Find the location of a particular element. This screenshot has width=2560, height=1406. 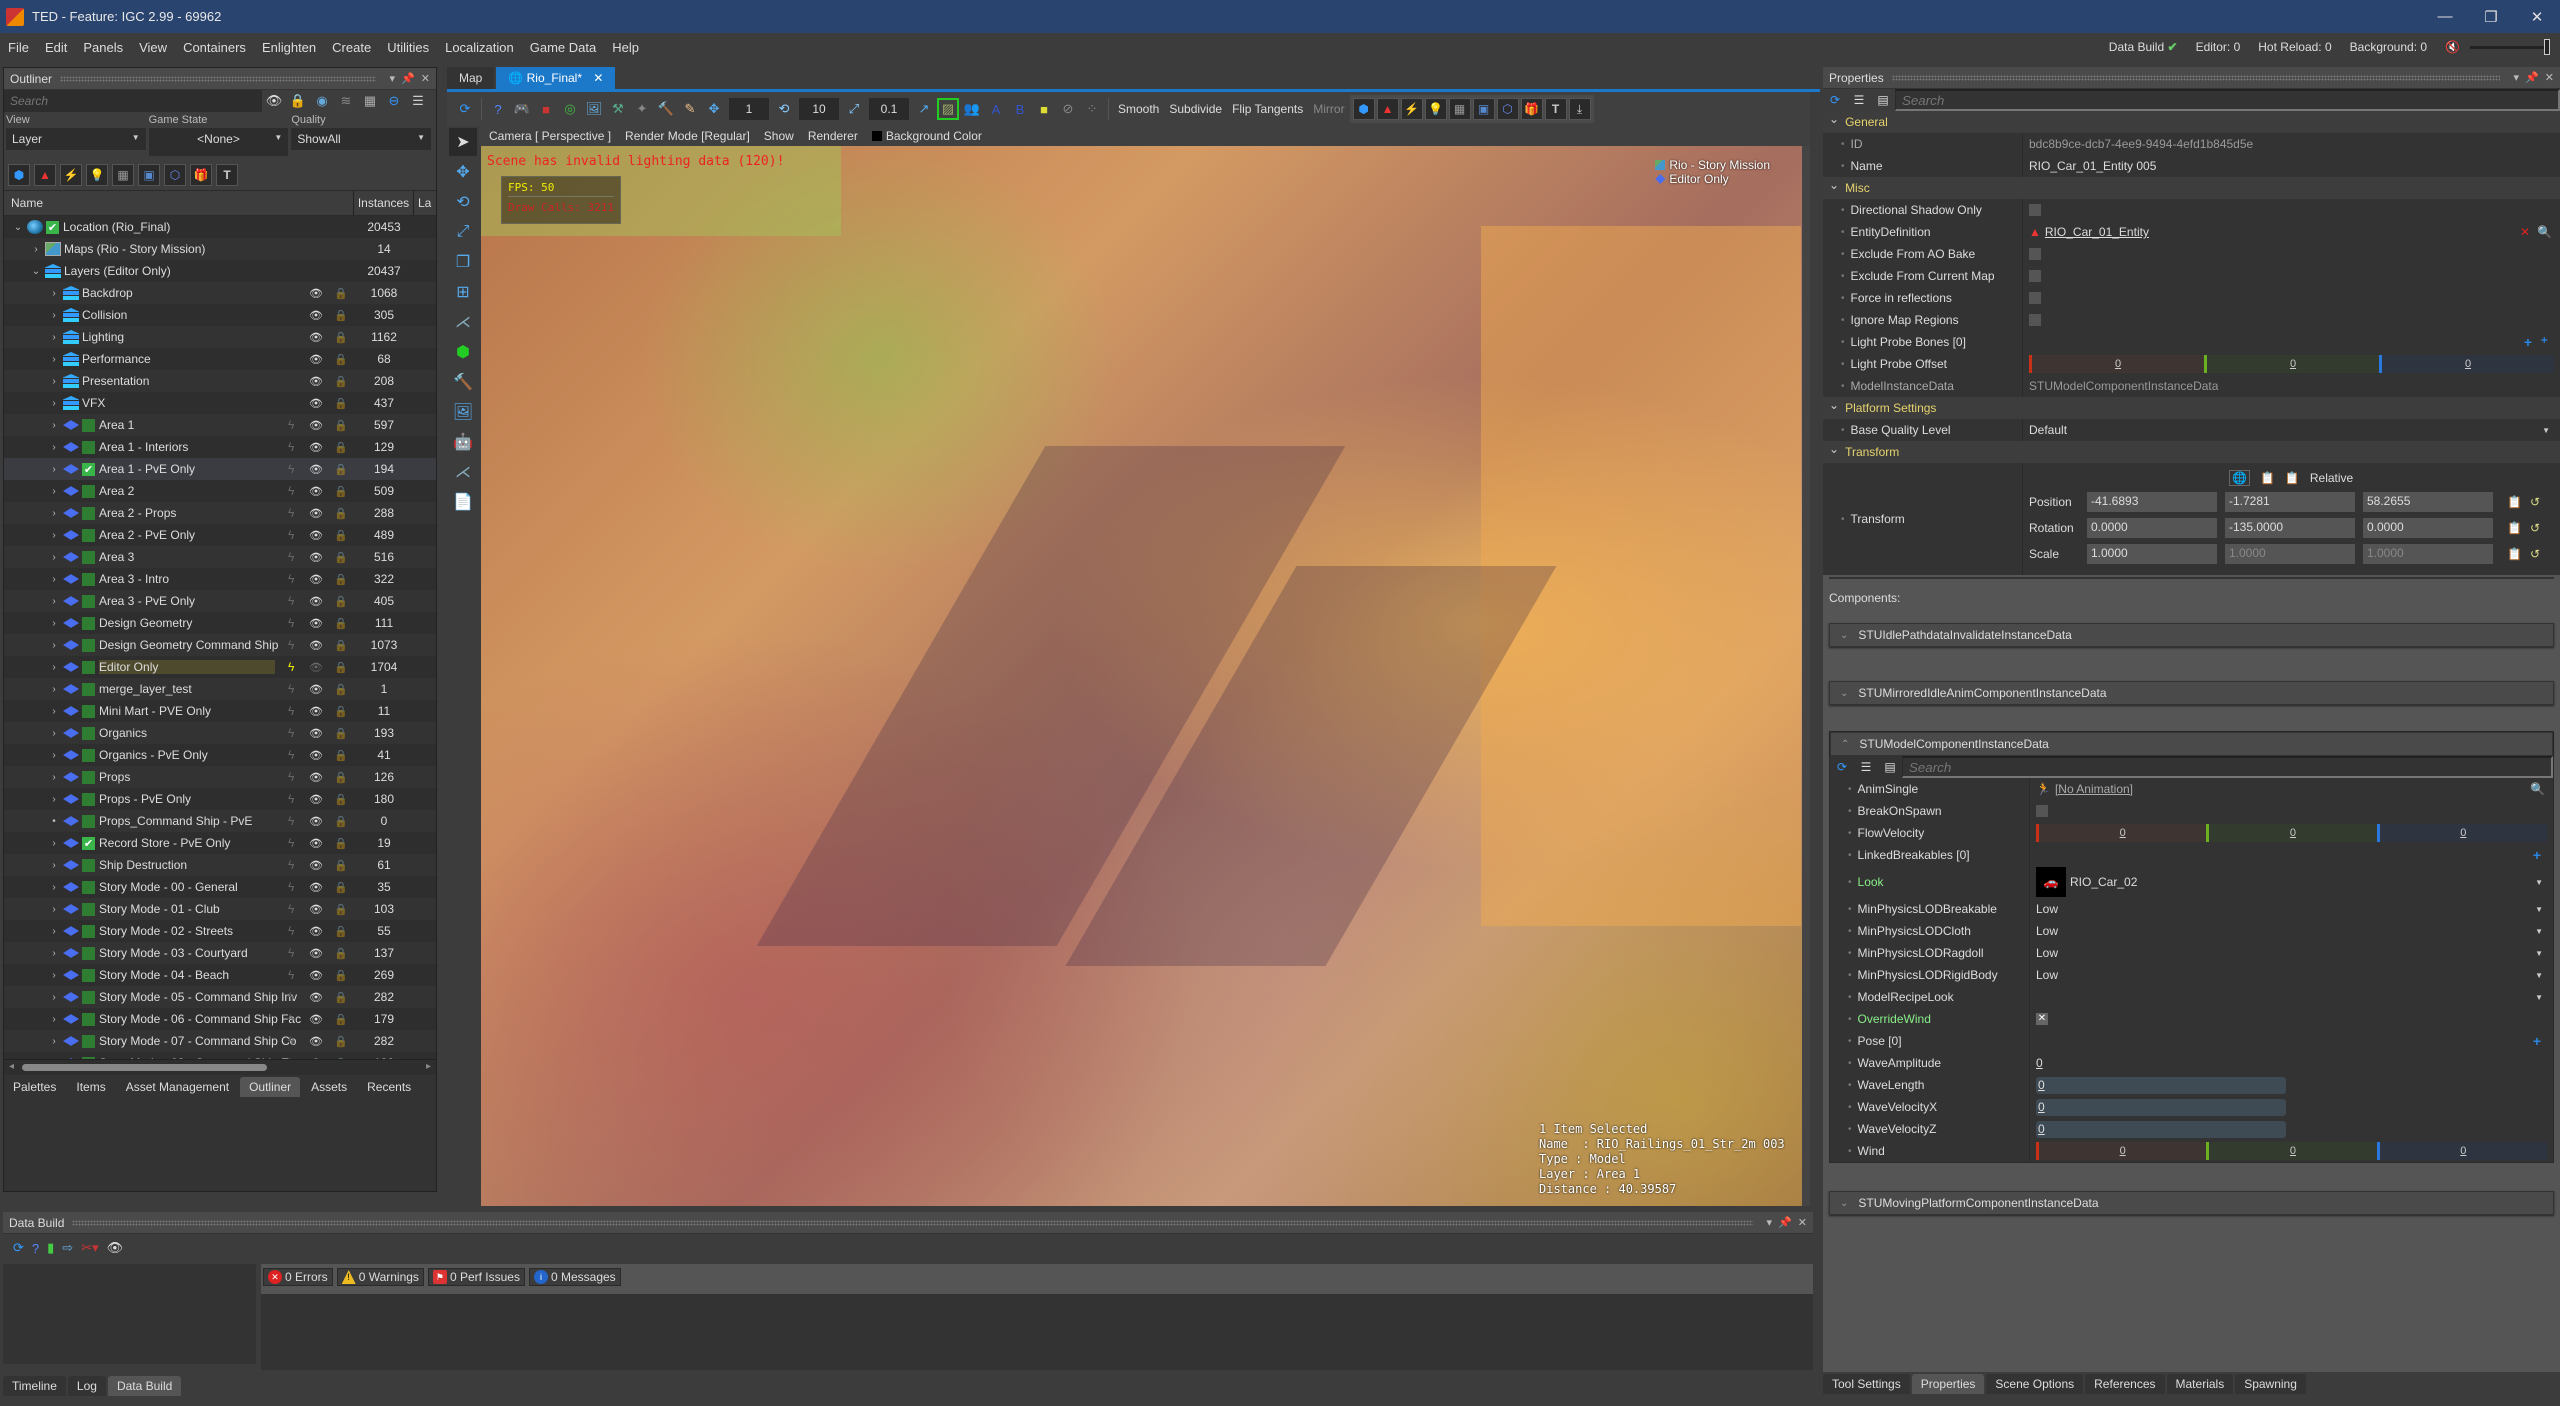

name-field: RIO_Car_01_Entity 005 is located at coordinates (2291, 166).